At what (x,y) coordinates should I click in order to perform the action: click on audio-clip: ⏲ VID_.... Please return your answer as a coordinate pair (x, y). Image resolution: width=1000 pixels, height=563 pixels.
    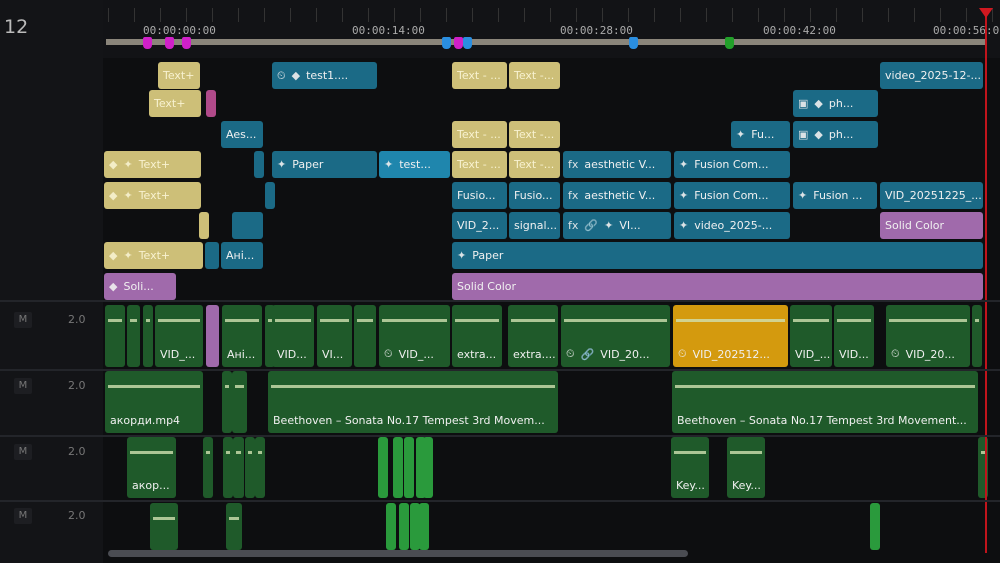
    Looking at the image, I should click on (414, 336).